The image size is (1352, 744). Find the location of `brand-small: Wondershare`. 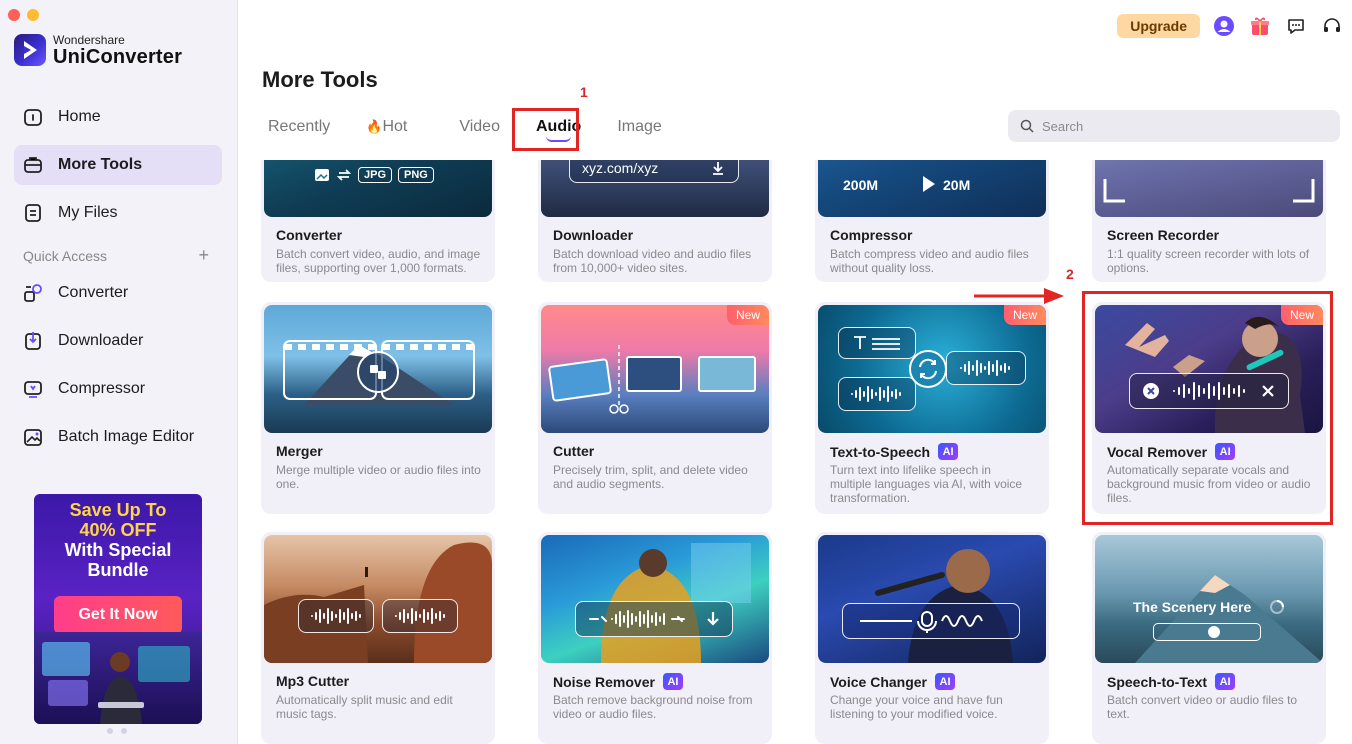

brand-small: Wondershare is located at coordinates (89, 40).